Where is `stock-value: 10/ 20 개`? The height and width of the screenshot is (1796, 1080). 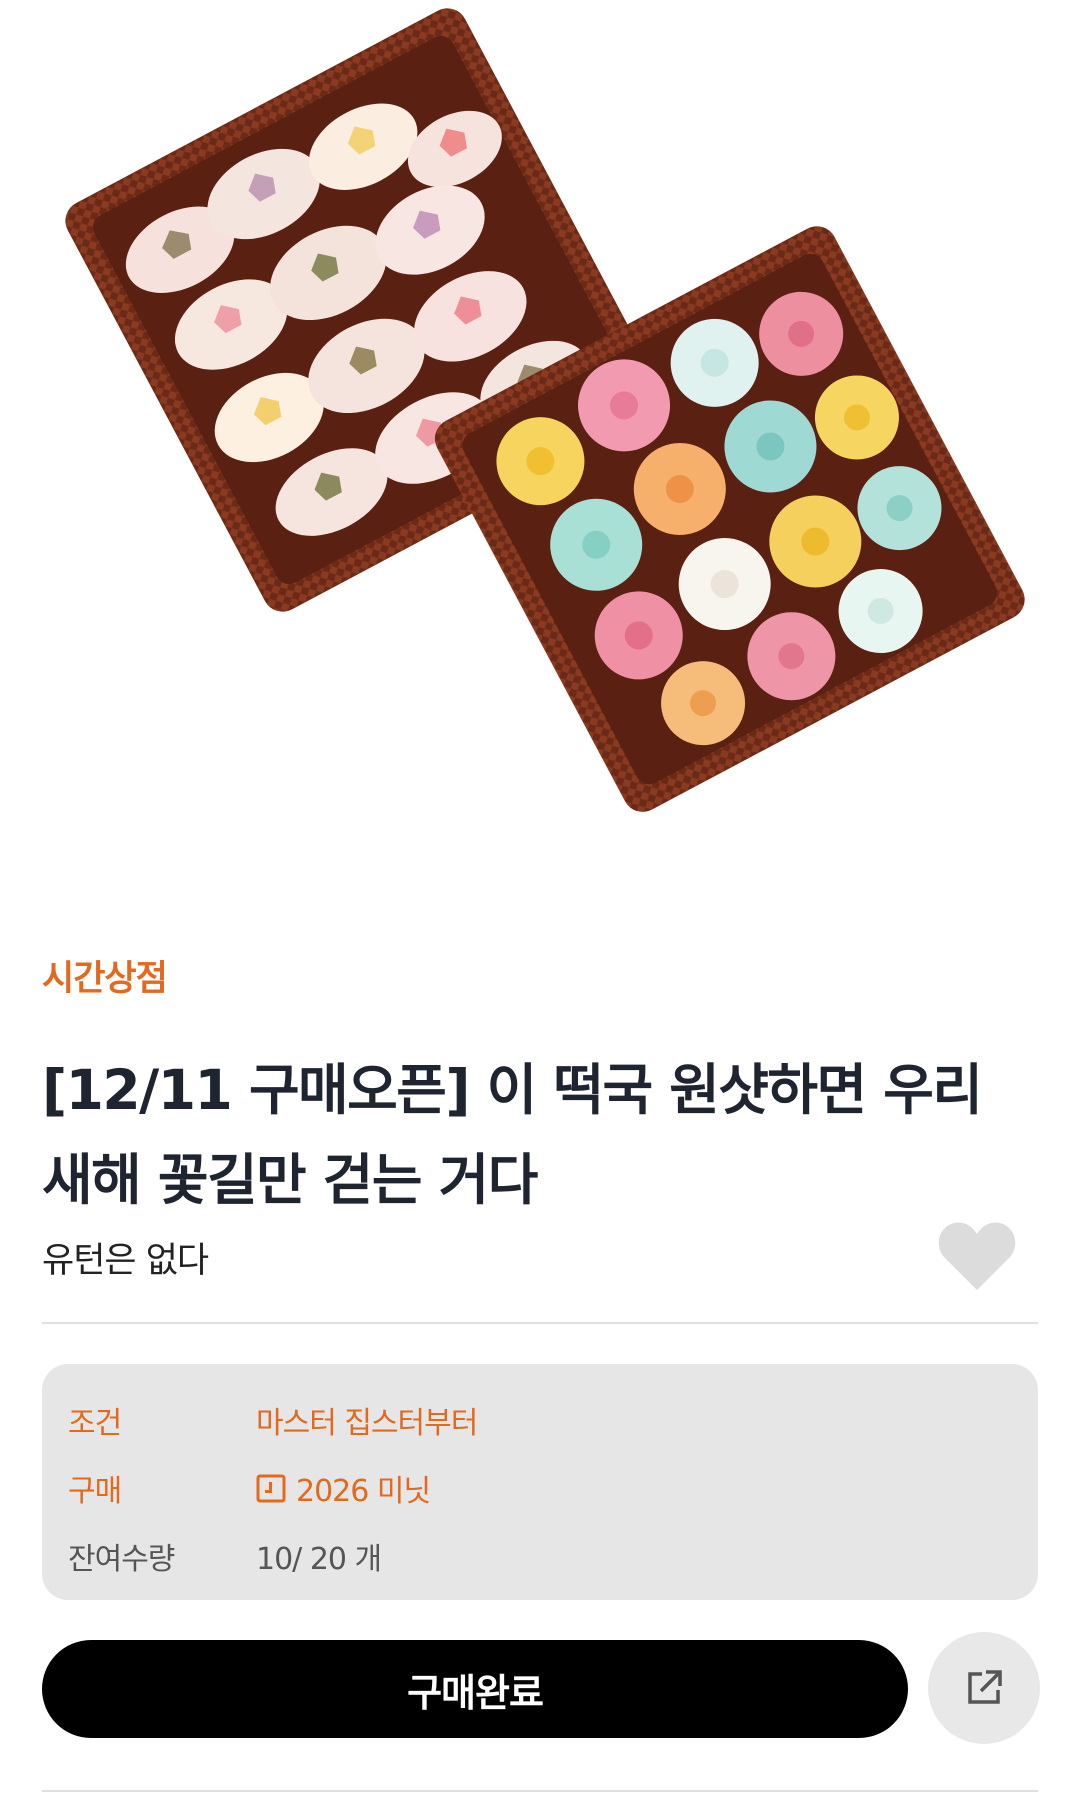 stock-value: 10/ 20 개 is located at coordinates (319, 1556).